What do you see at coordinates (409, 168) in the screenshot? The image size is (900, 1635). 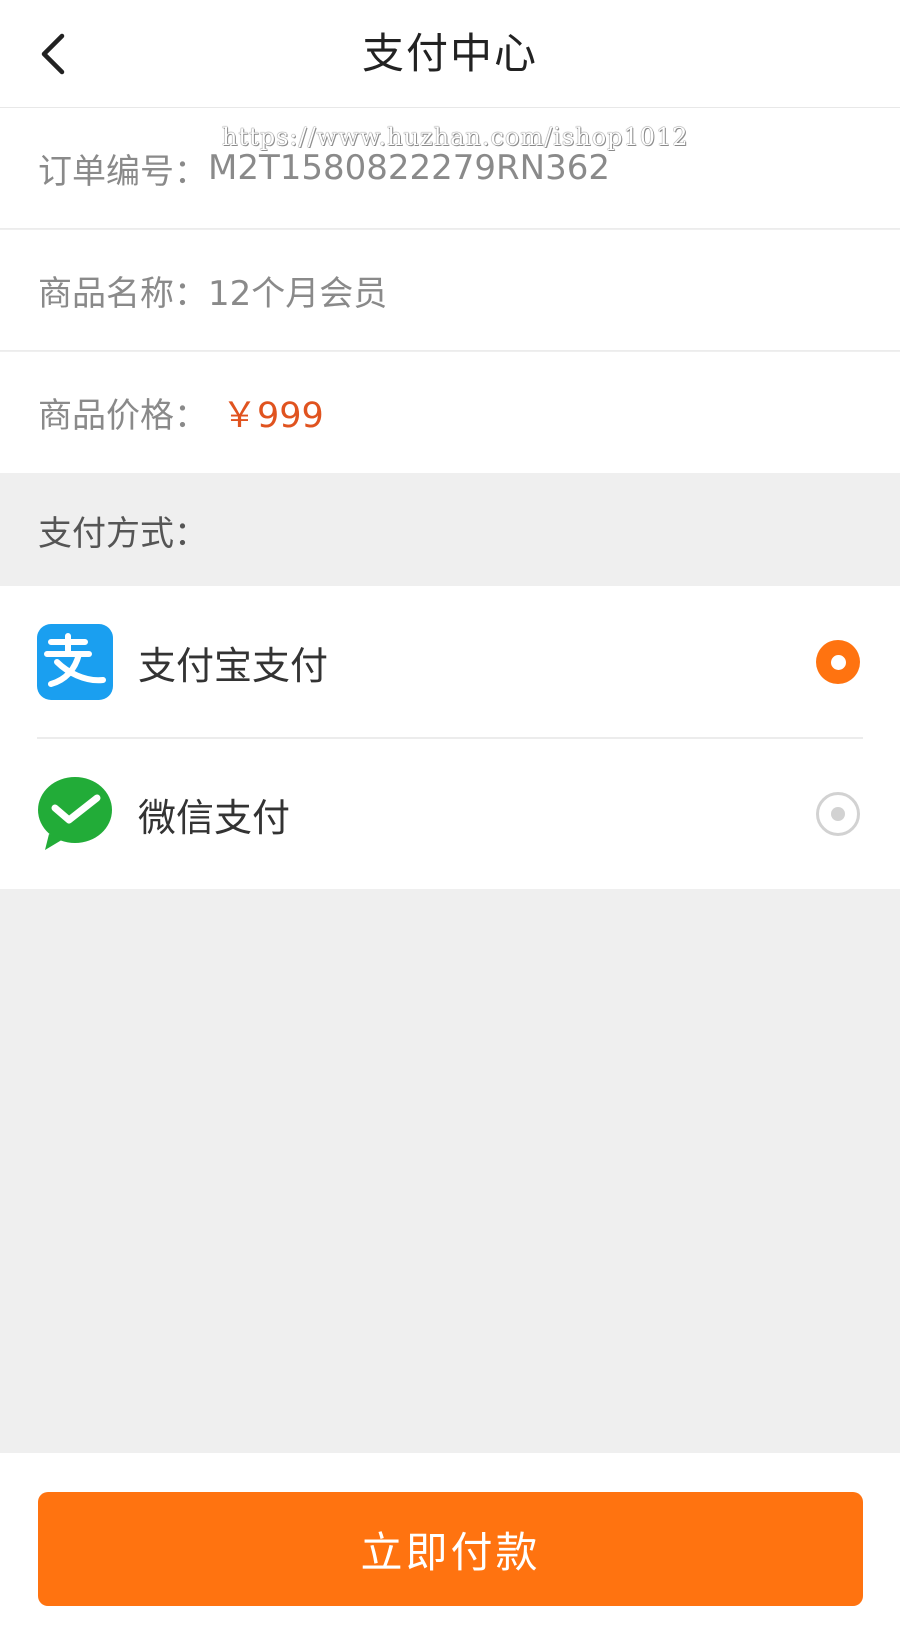 I see `order-number-value: M2T1580822279RN362` at bounding box center [409, 168].